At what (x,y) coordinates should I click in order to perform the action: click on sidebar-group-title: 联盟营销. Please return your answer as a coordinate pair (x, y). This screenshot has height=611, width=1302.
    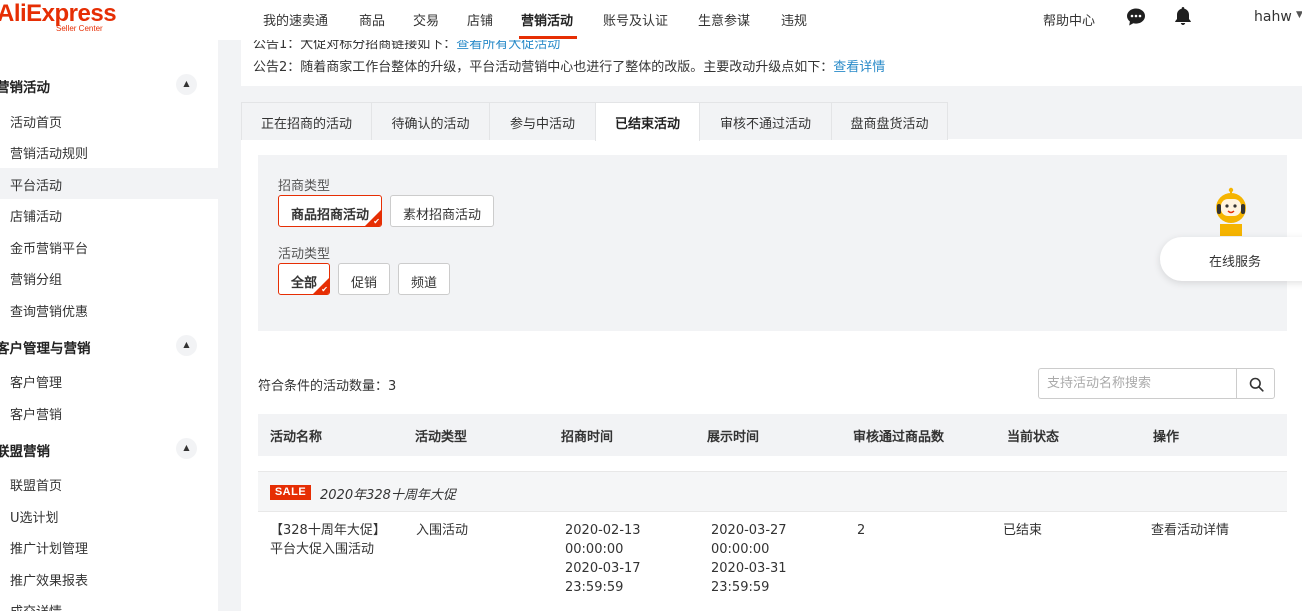
    Looking at the image, I should click on (25, 452).